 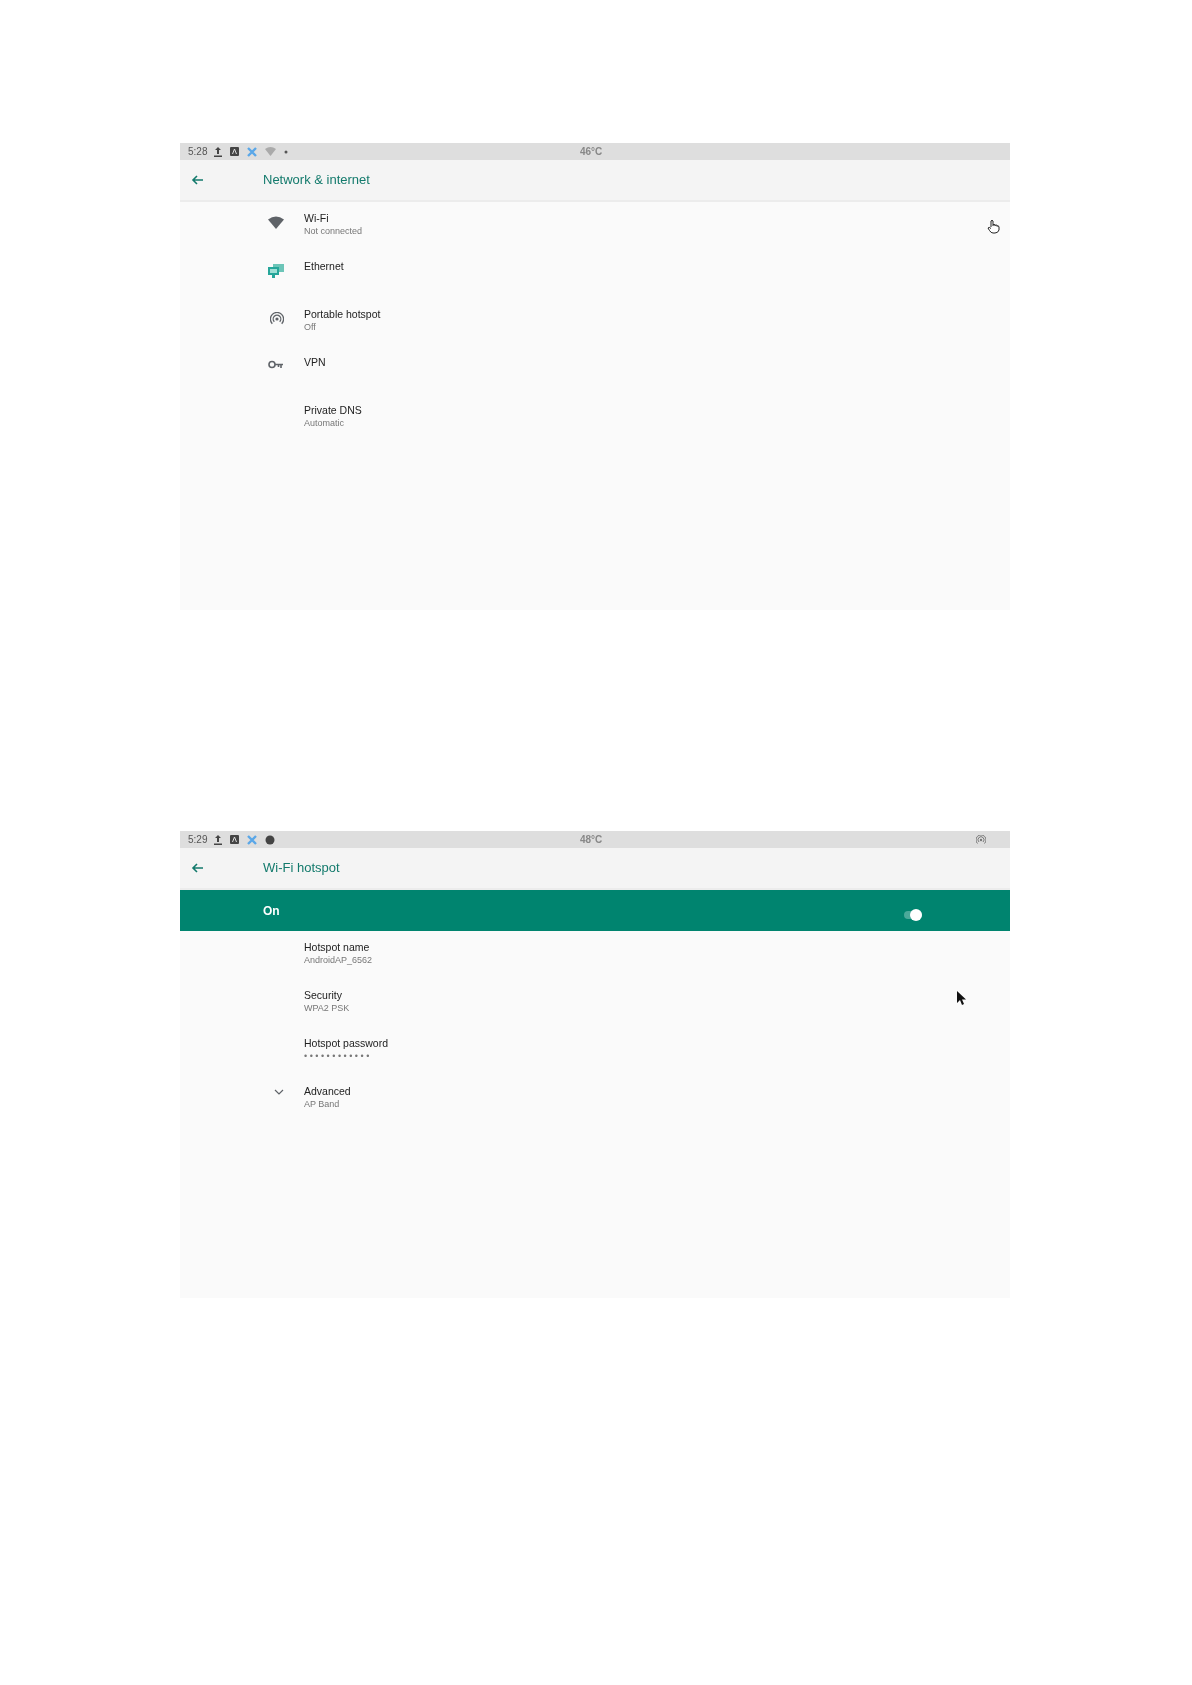 What do you see at coordinates (317, 218) in the screenshot?
I see `item-title: Wi-Fi` at bounding box center [317, 218].